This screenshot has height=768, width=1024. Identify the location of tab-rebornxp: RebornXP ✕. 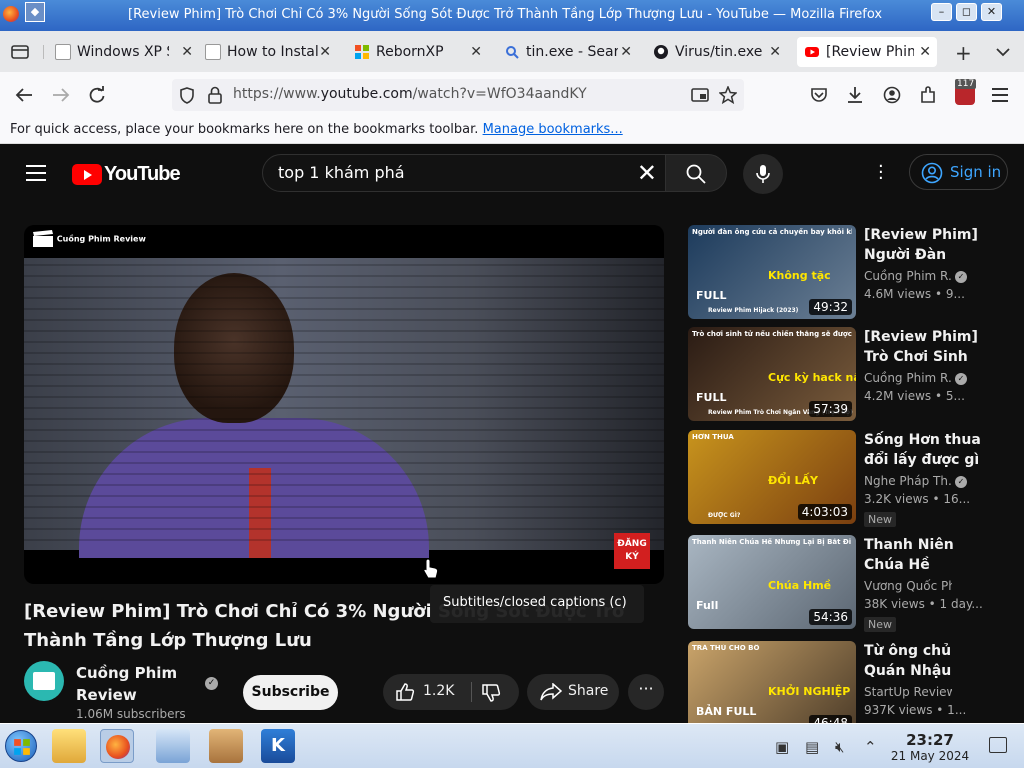
(419, 52).